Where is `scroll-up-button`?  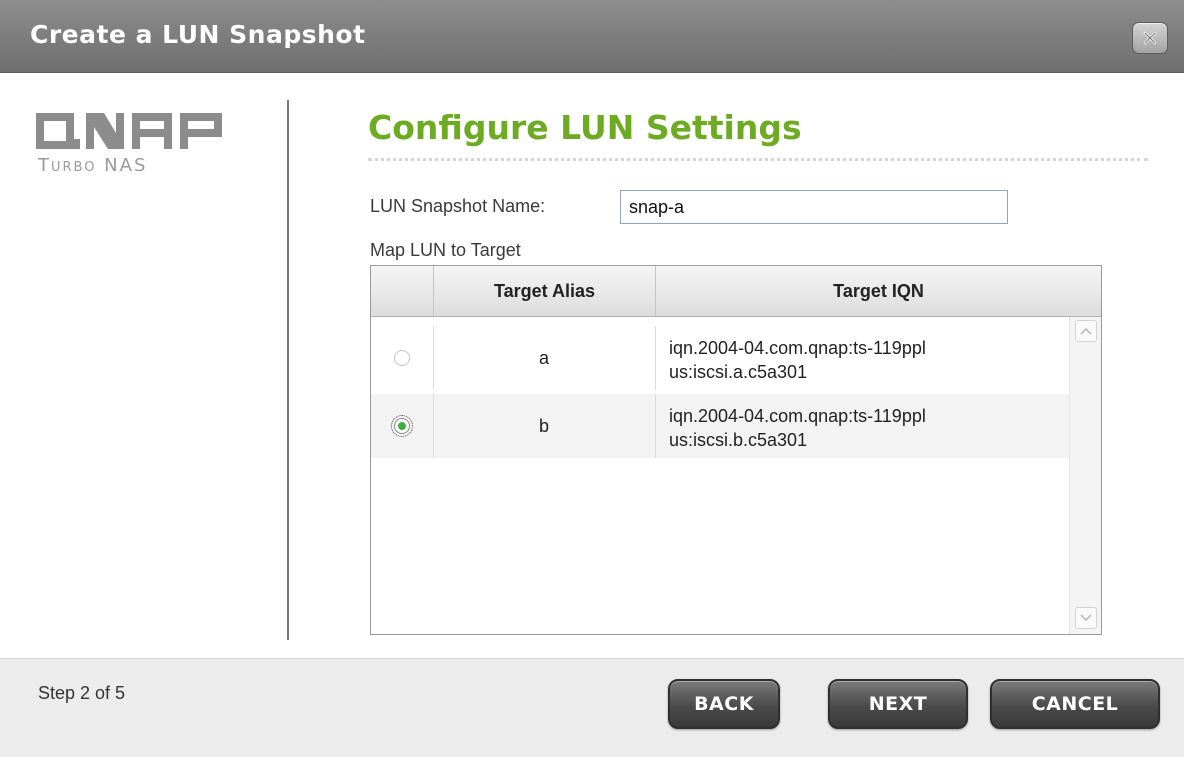 scroll-up-button is located at coordinates (1086, 331).